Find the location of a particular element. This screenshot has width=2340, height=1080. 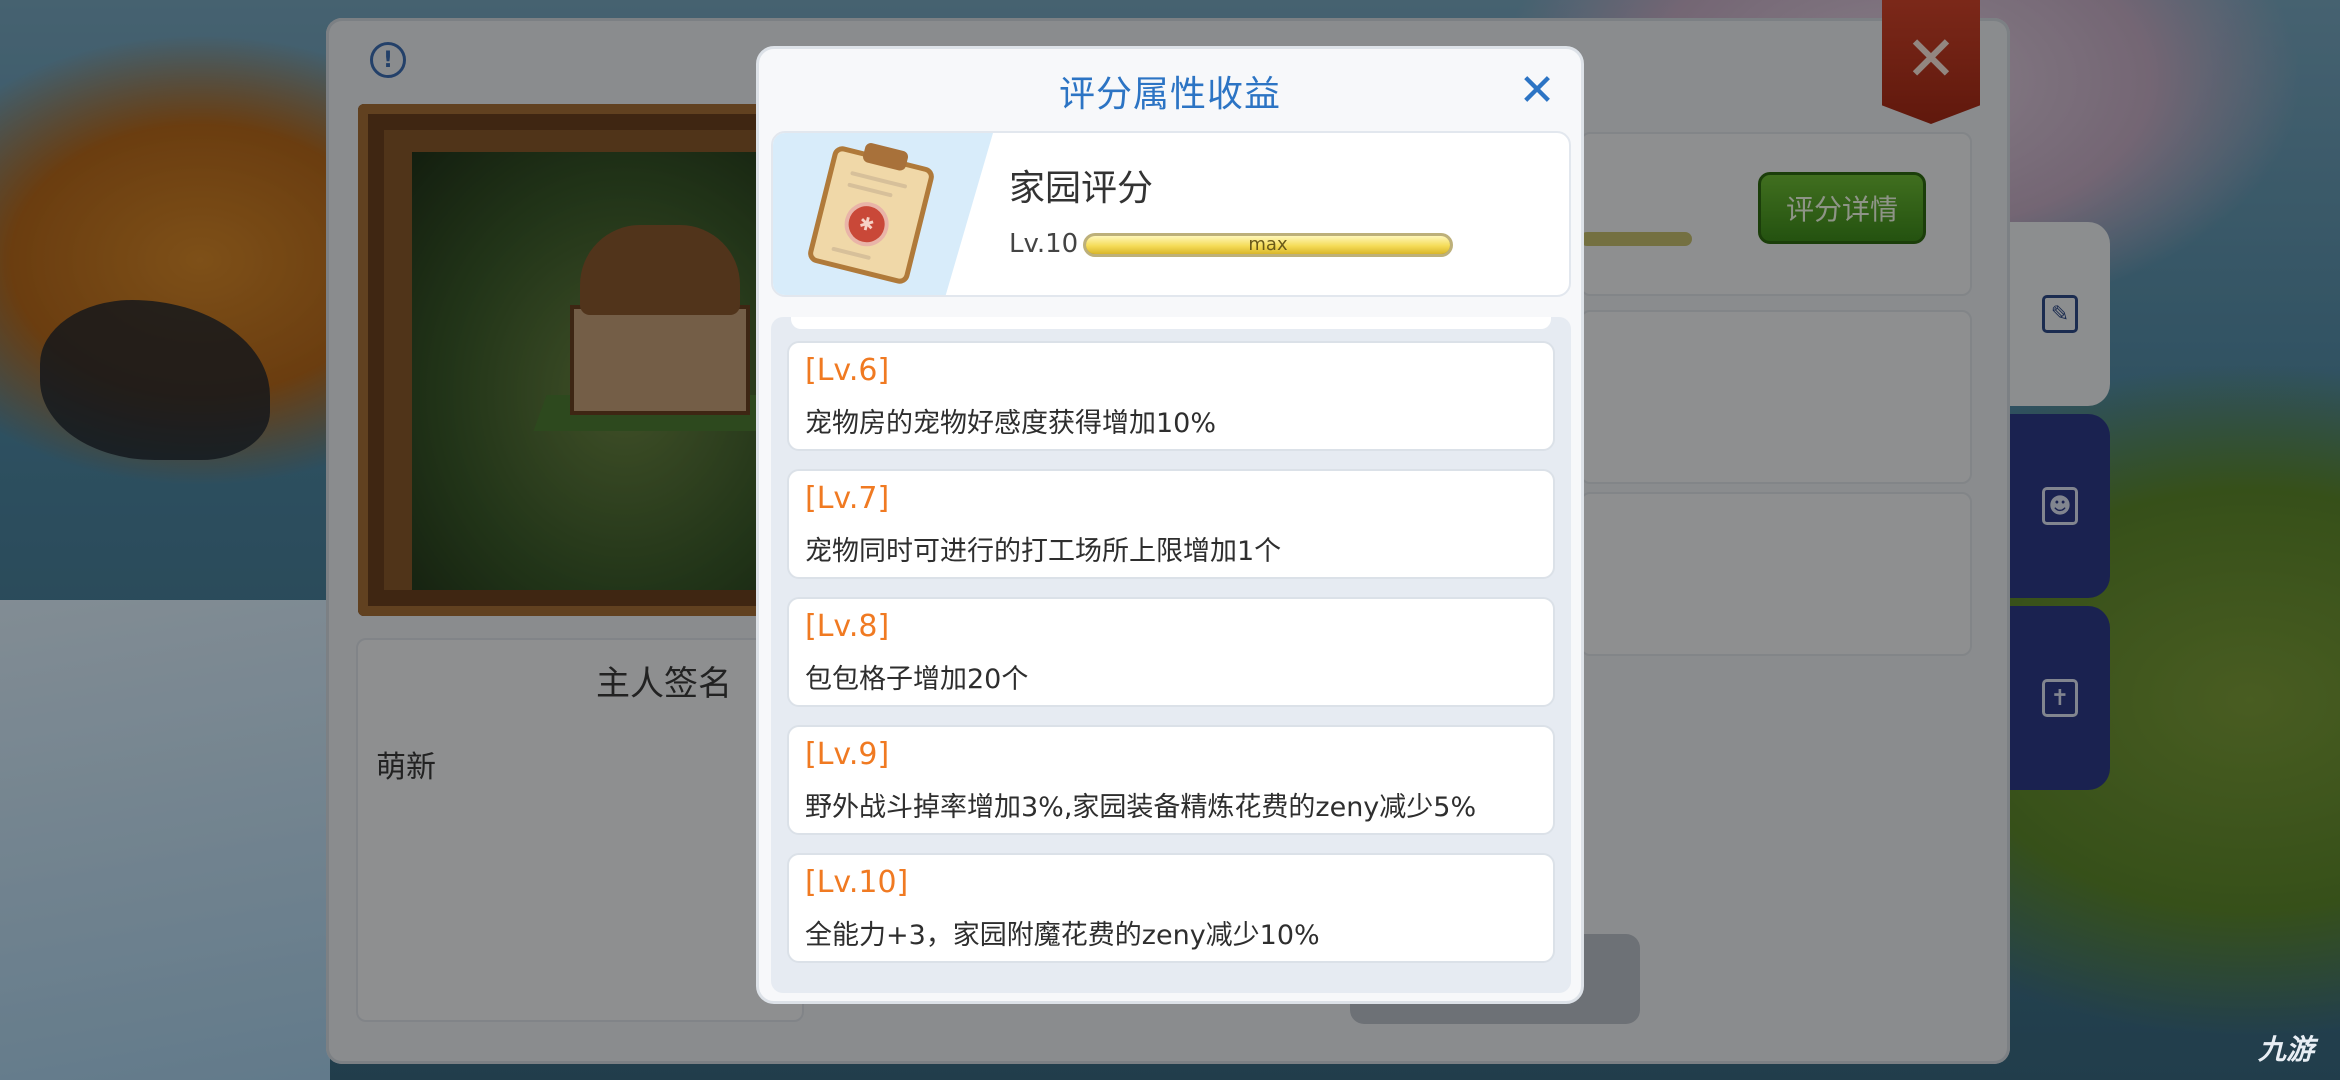

modal-close-button: ✕ is located at coordinates (1537, 91).